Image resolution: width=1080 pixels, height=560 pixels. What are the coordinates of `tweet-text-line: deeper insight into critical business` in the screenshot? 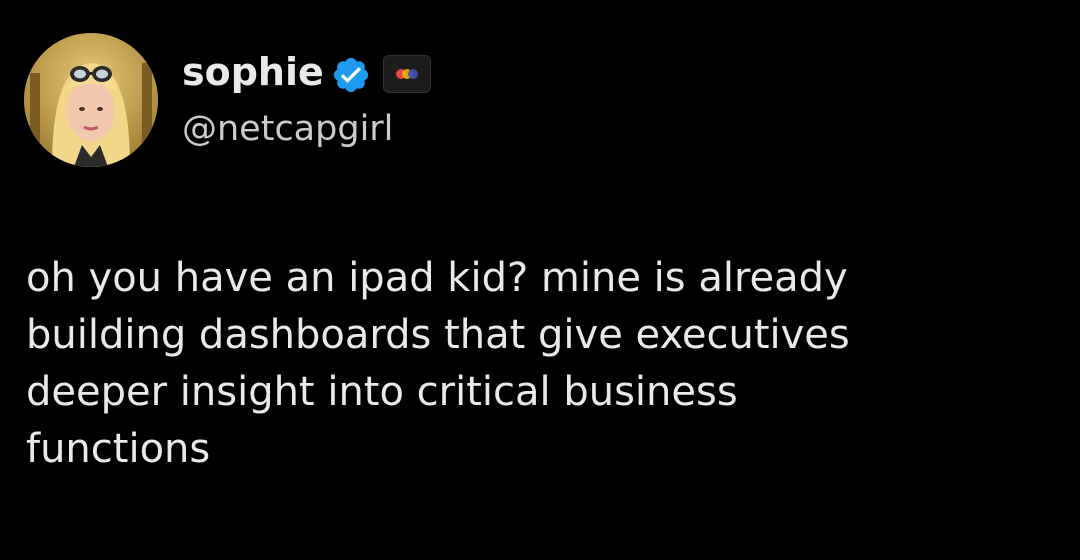 It's located at (382, 392).